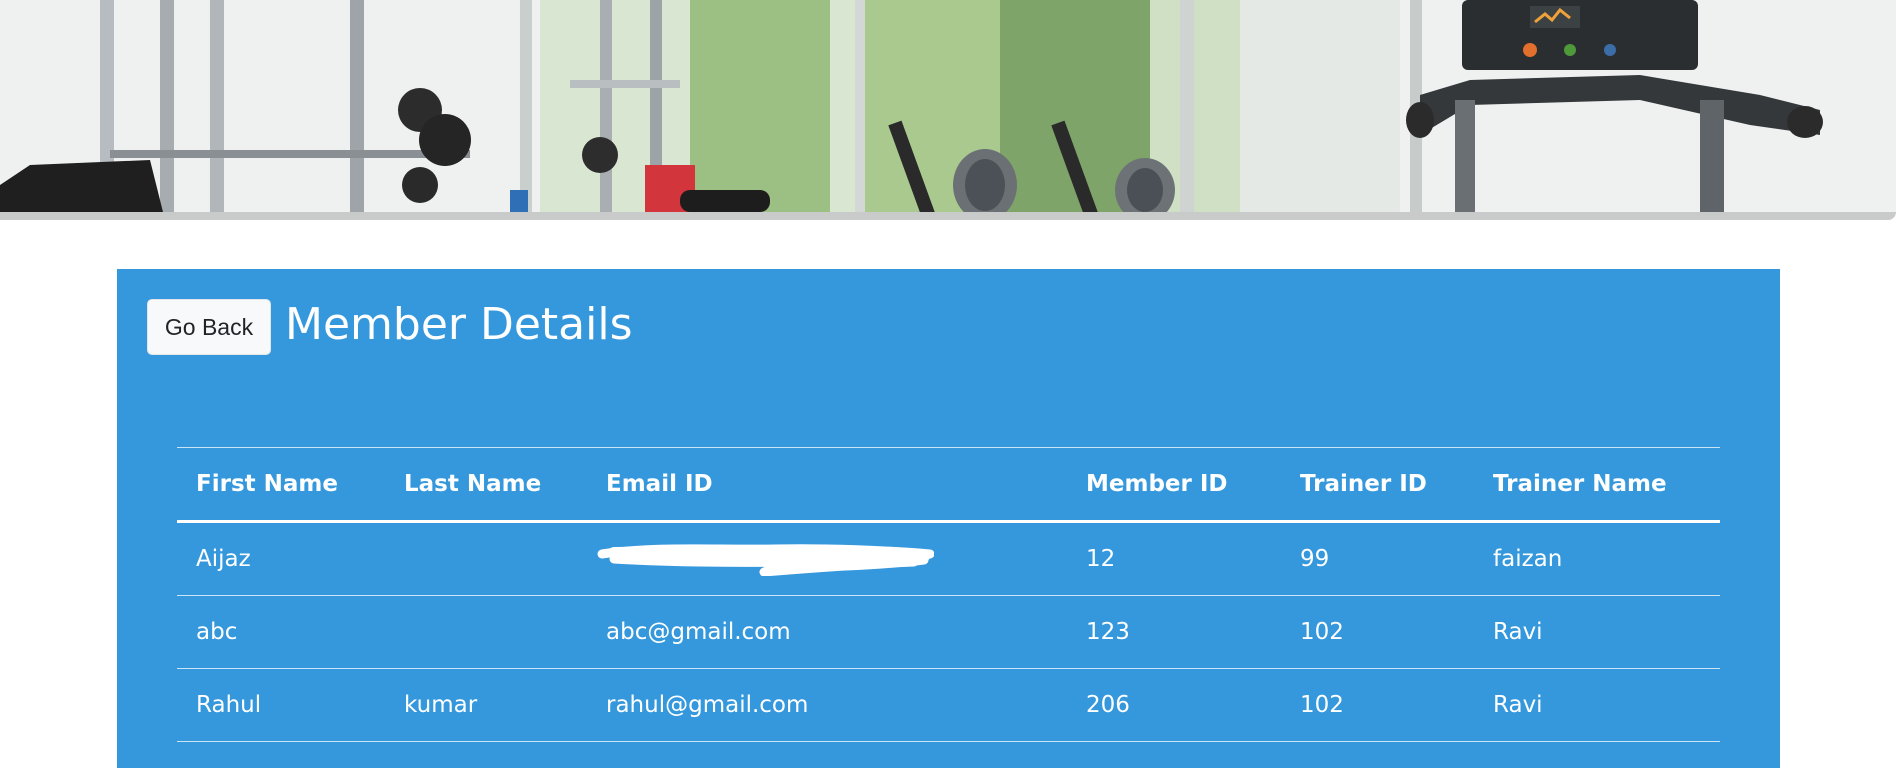 Image resolution: width=1900 pixels, height=768 pixels. What do you see at coordinates (1377, 558) in the screenshot?
I see `cell-trainer-id: 99` at bounding box center [1377, 558].